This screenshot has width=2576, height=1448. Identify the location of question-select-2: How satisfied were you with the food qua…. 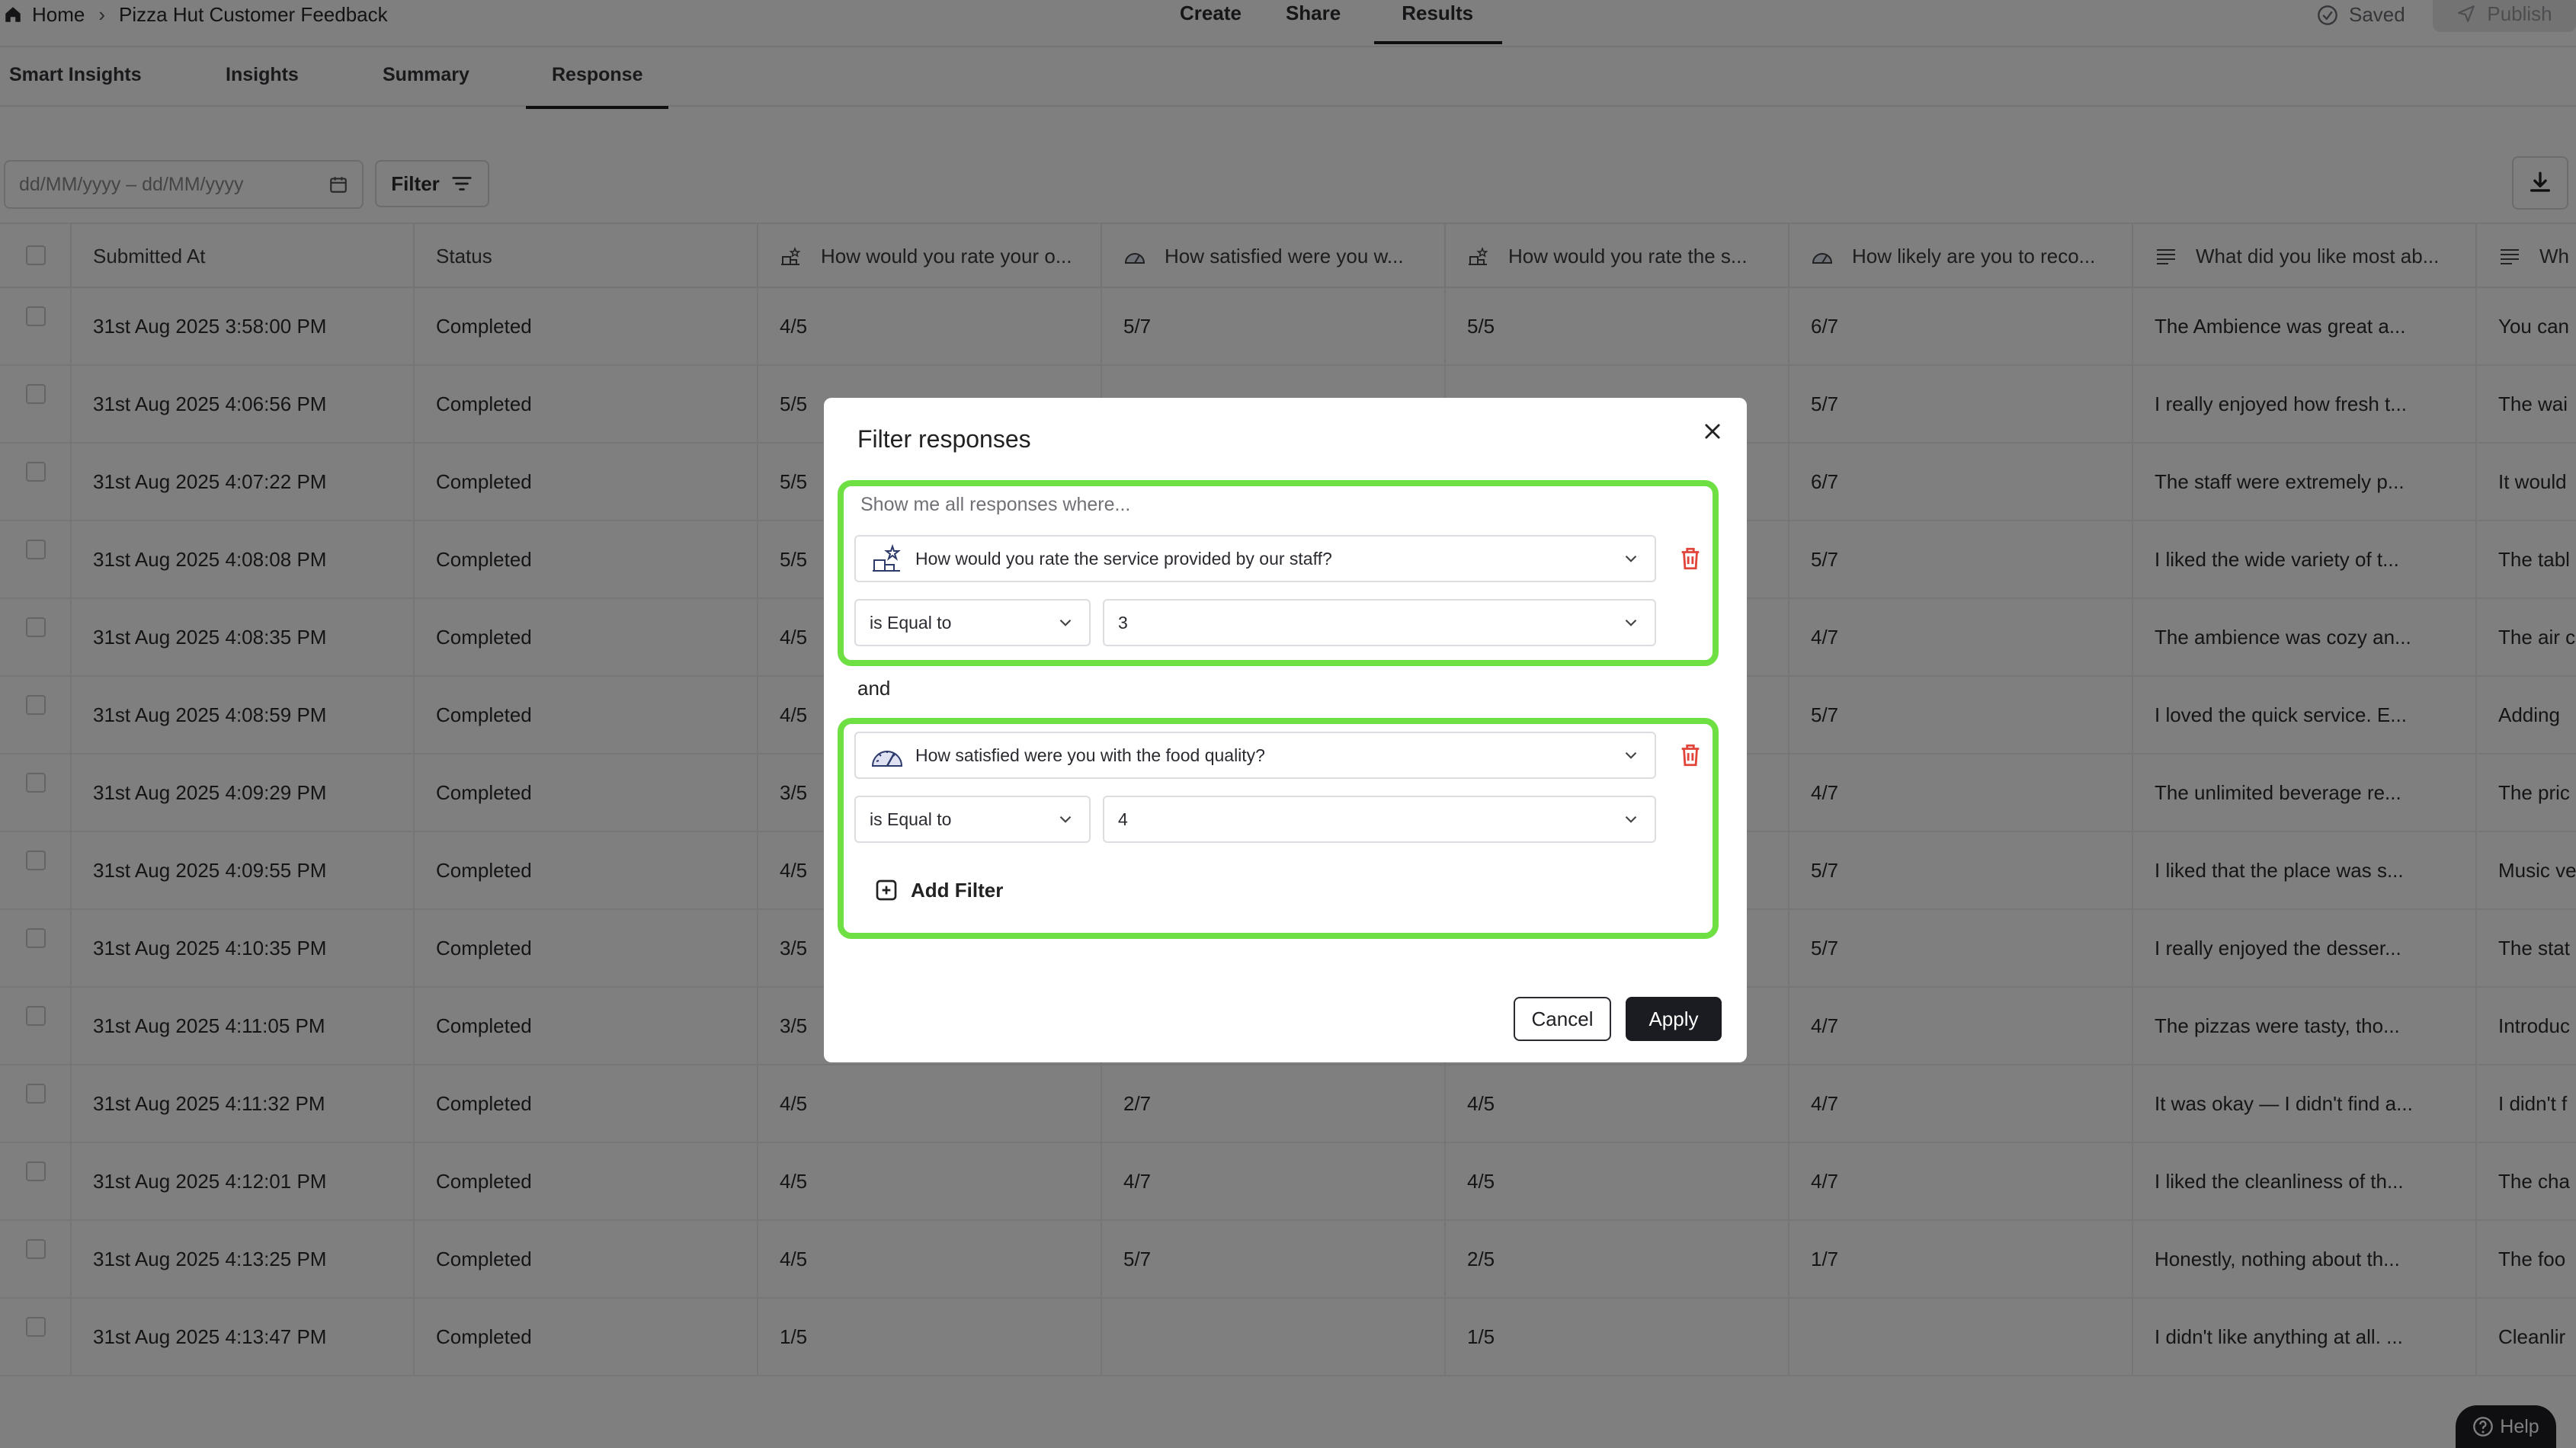
(1255, 755).